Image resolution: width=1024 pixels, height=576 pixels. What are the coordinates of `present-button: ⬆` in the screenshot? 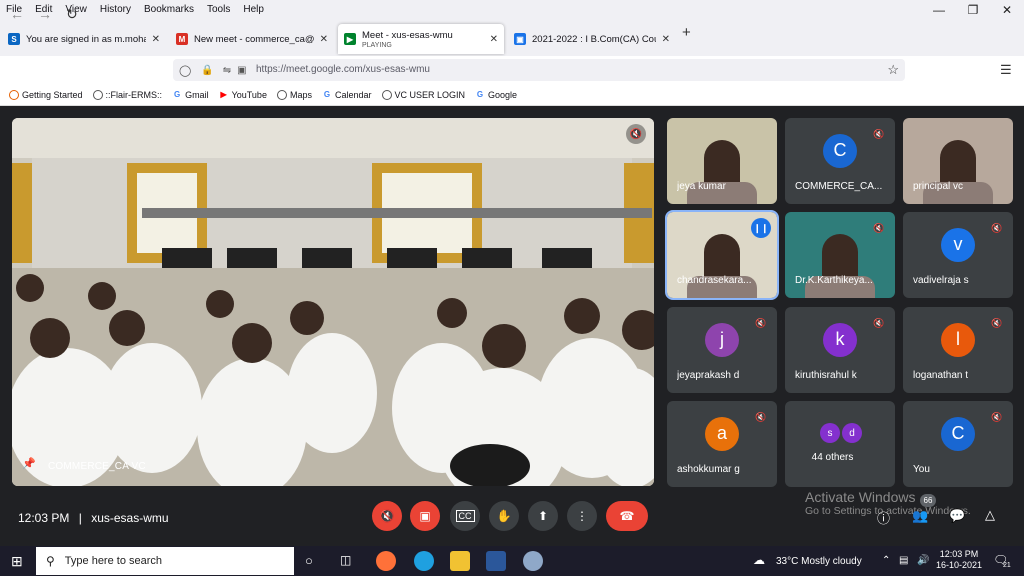 It's located at (543, 516).